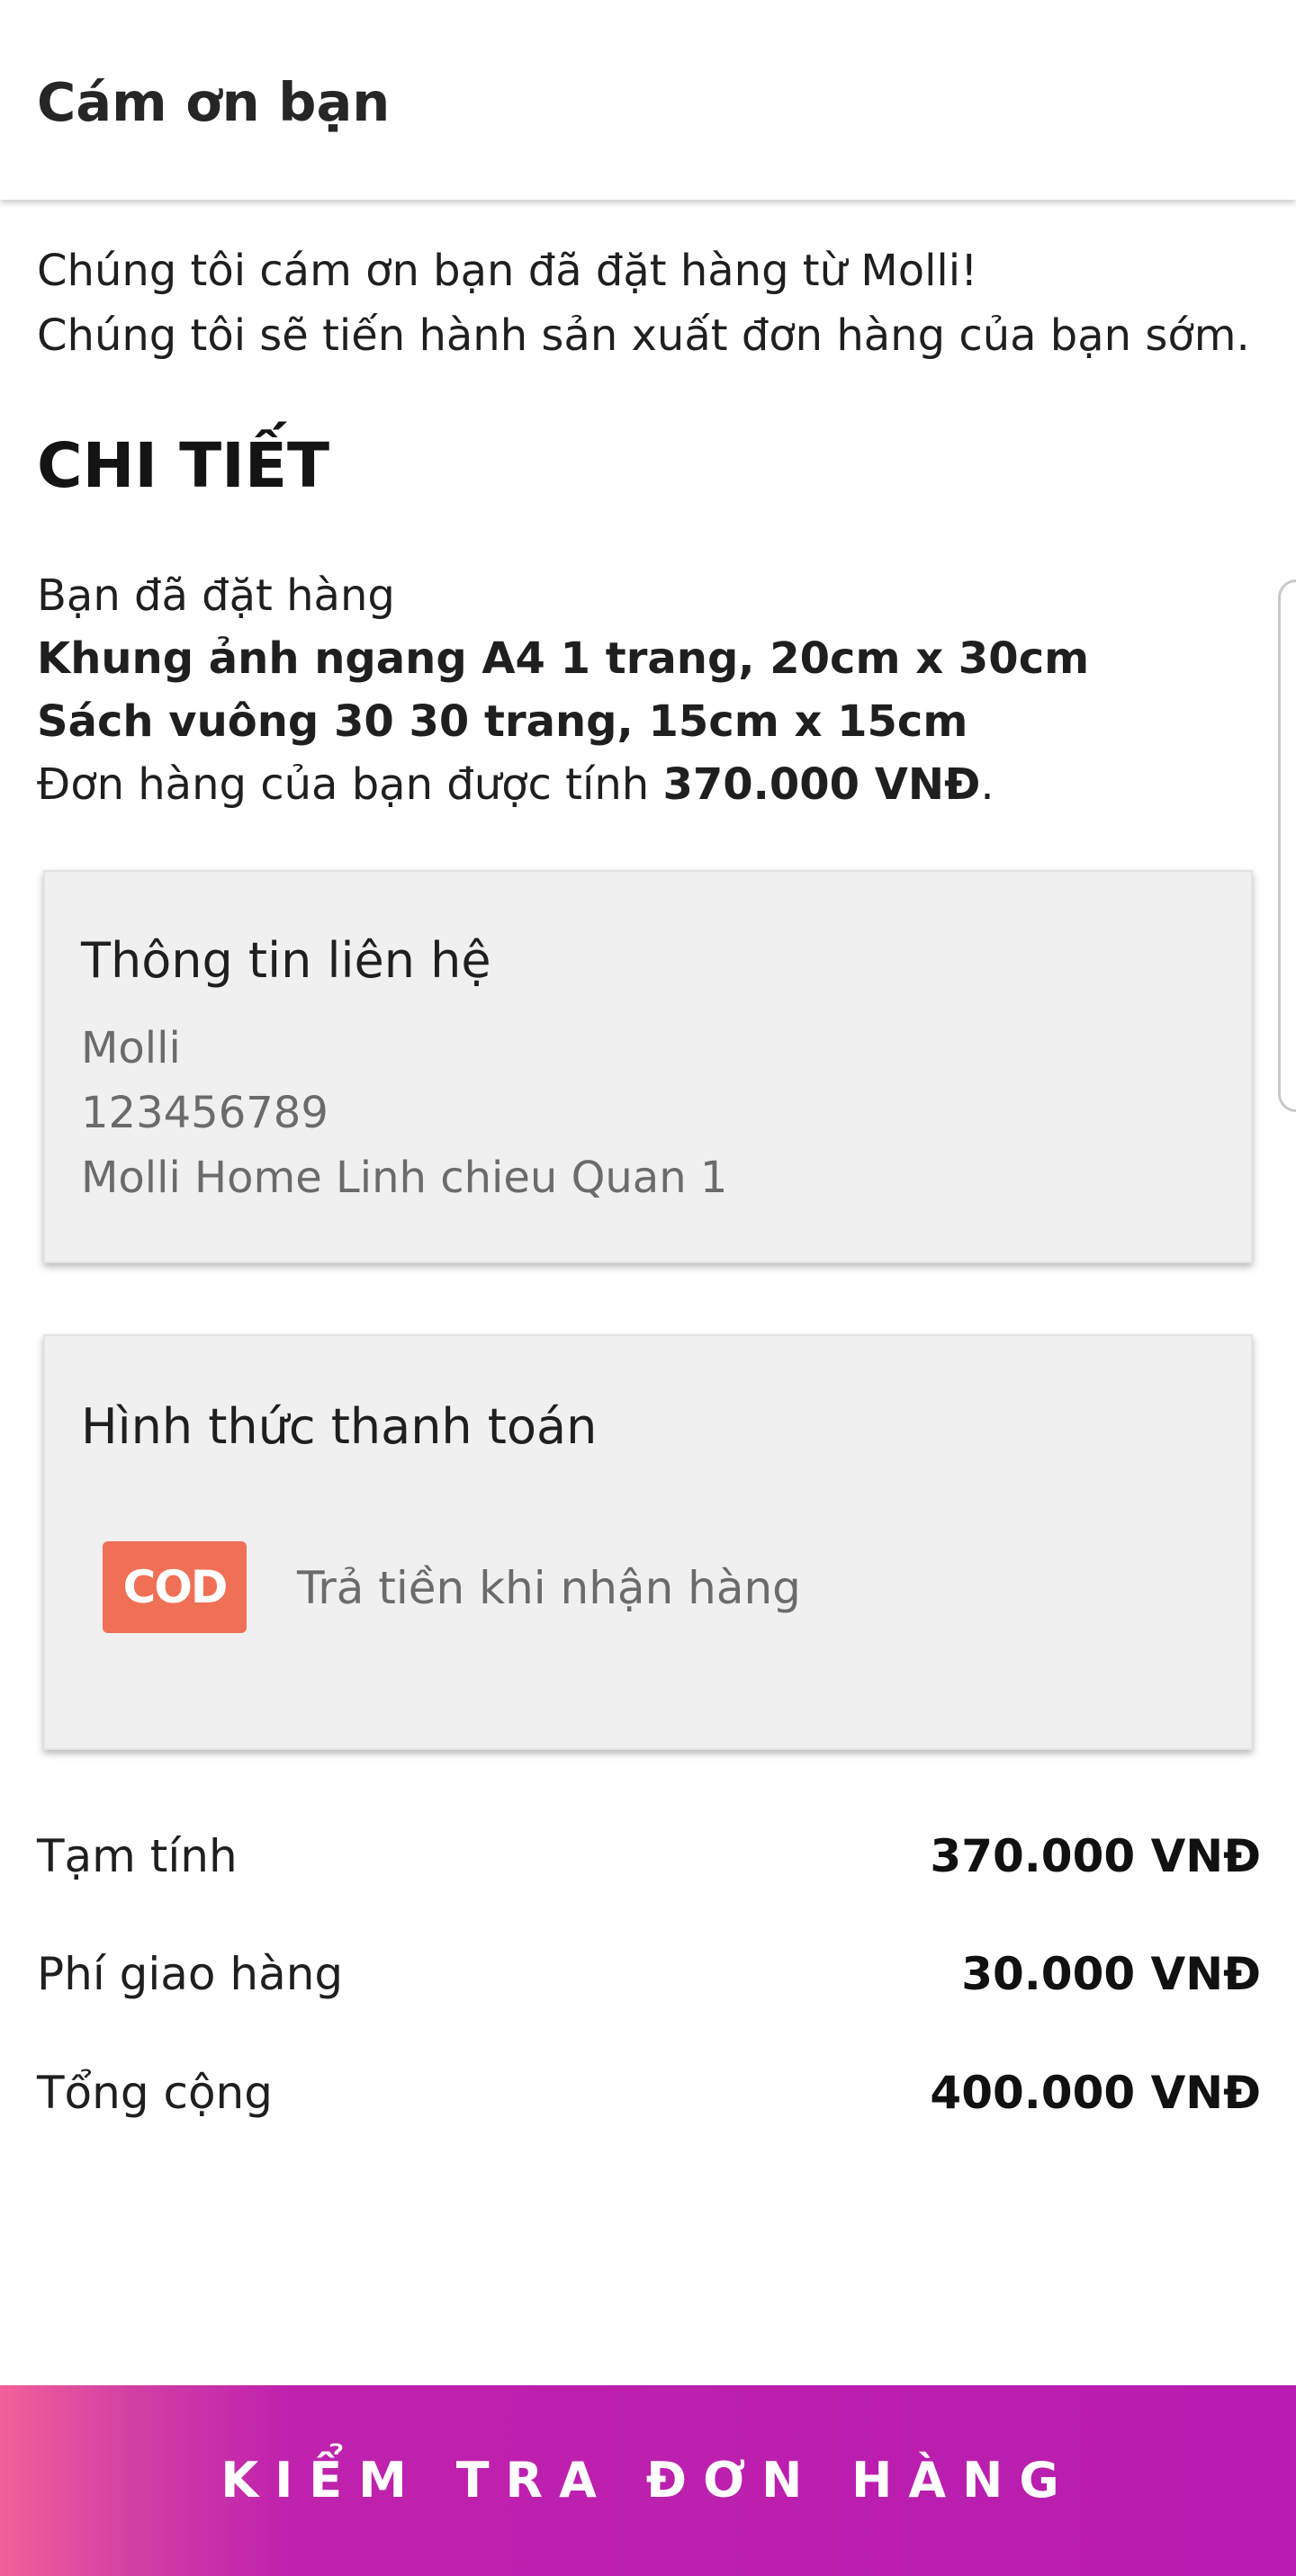 This screenshot has height=2576, width=1296. Describe the element at coordinates (563, 659) in the screenshot. I see `ordered-item: Khung ảnh ngang A4 1 trang, 20cm x 30cm` at that location.